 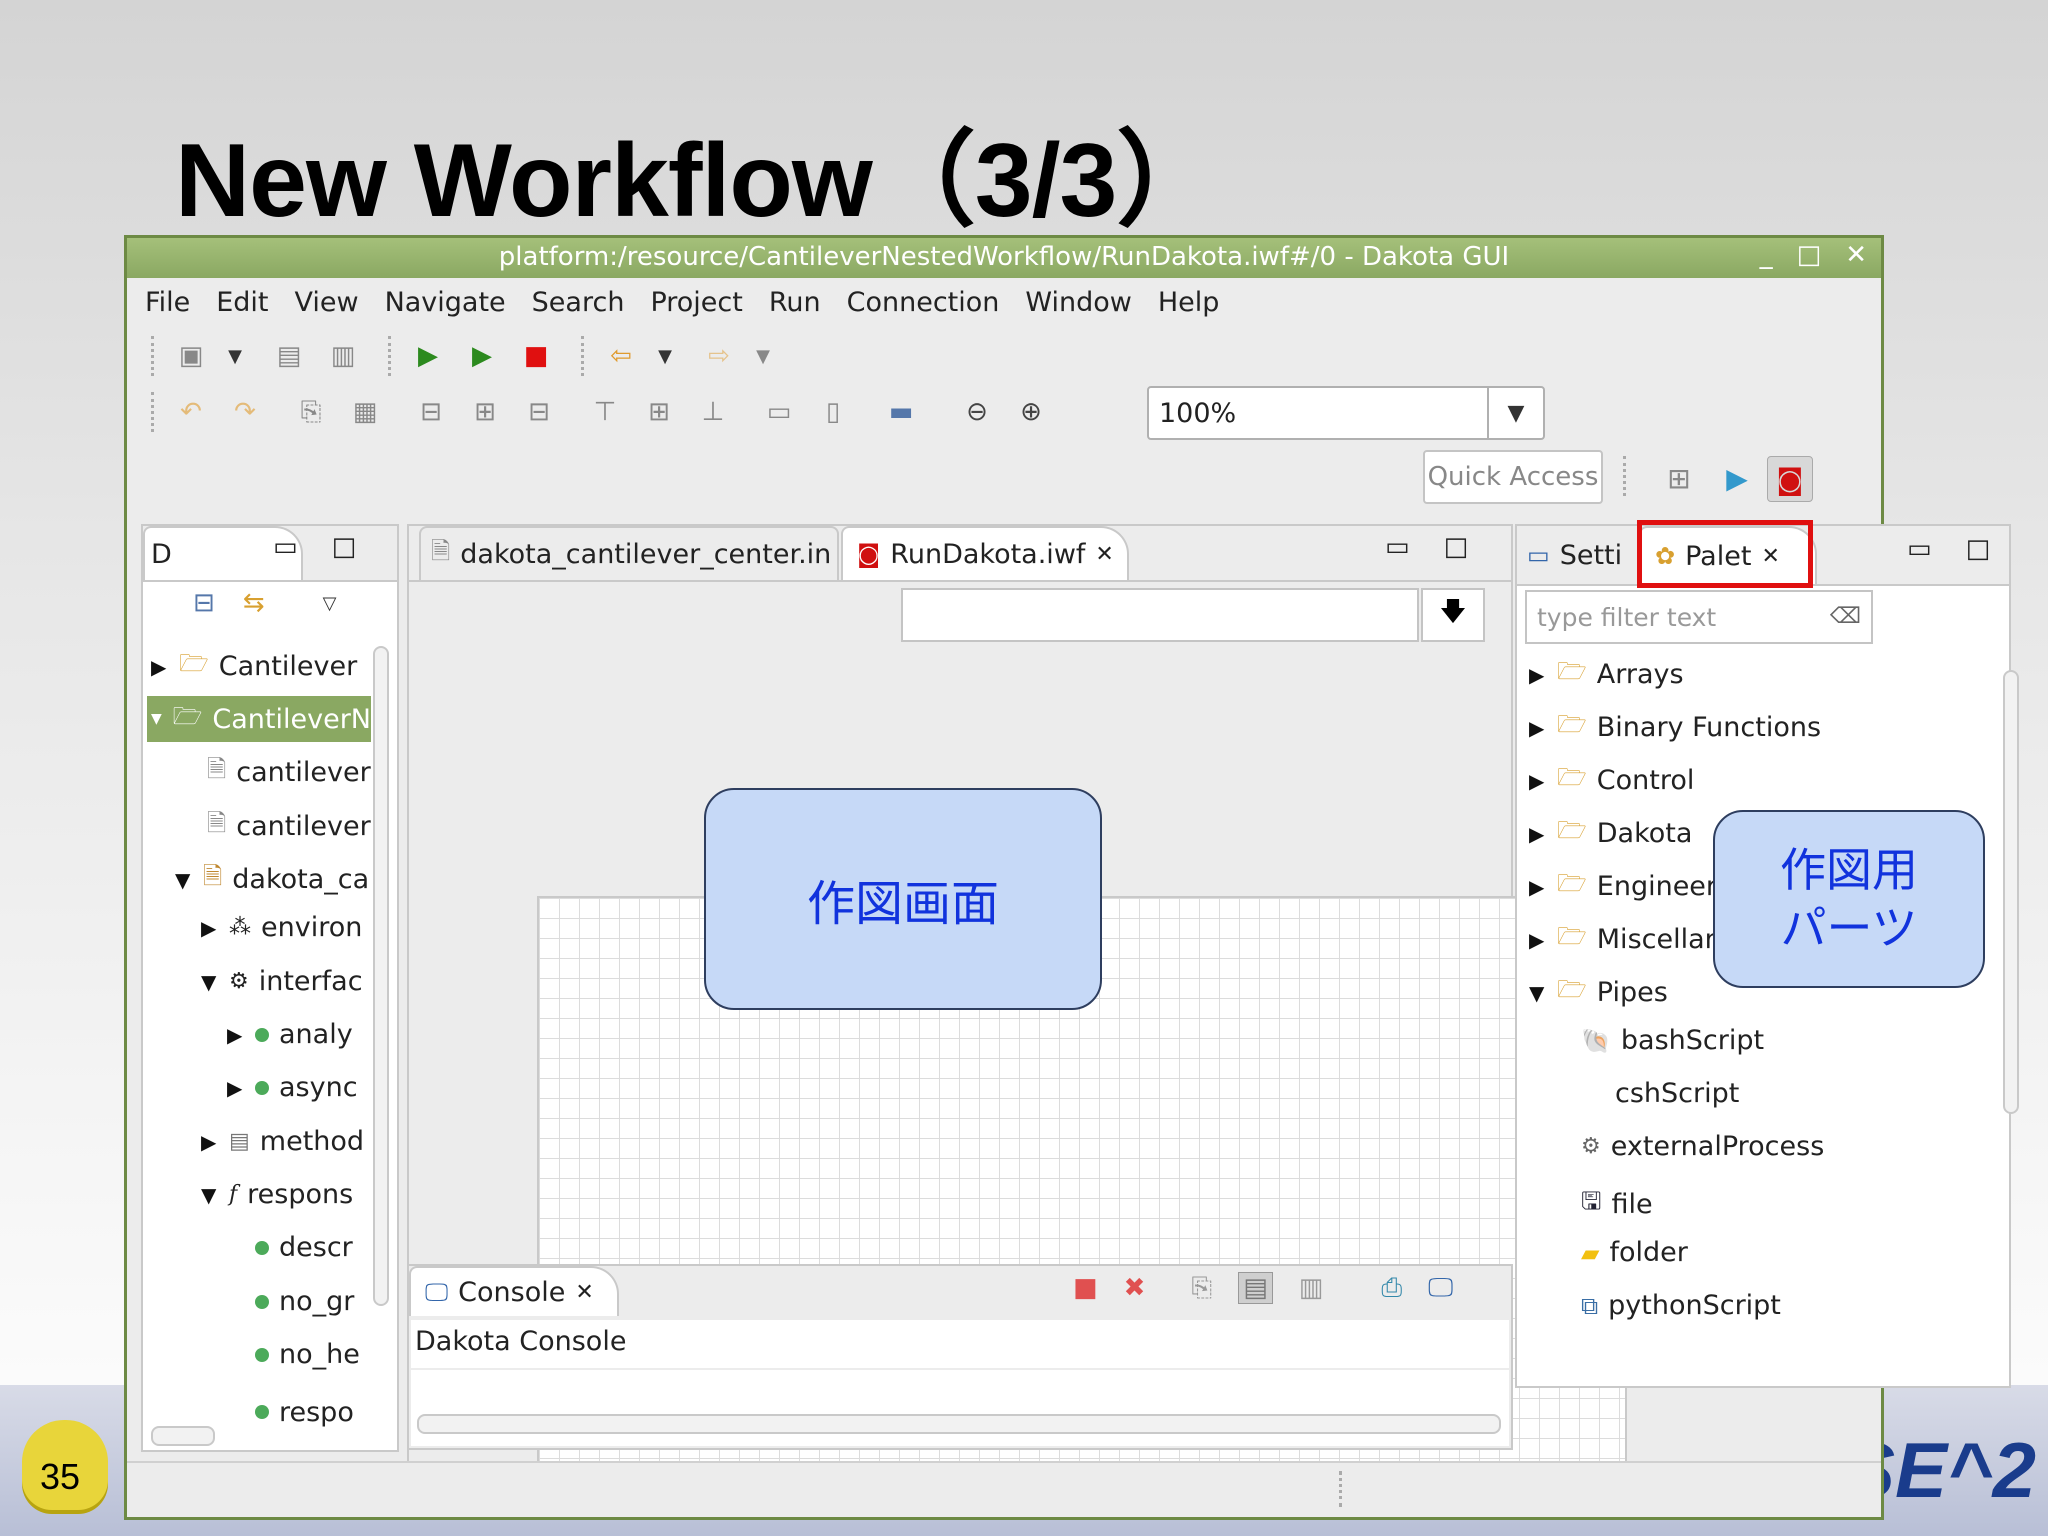 I want to click on close-button: ✕, so click(x=1856, y=255).